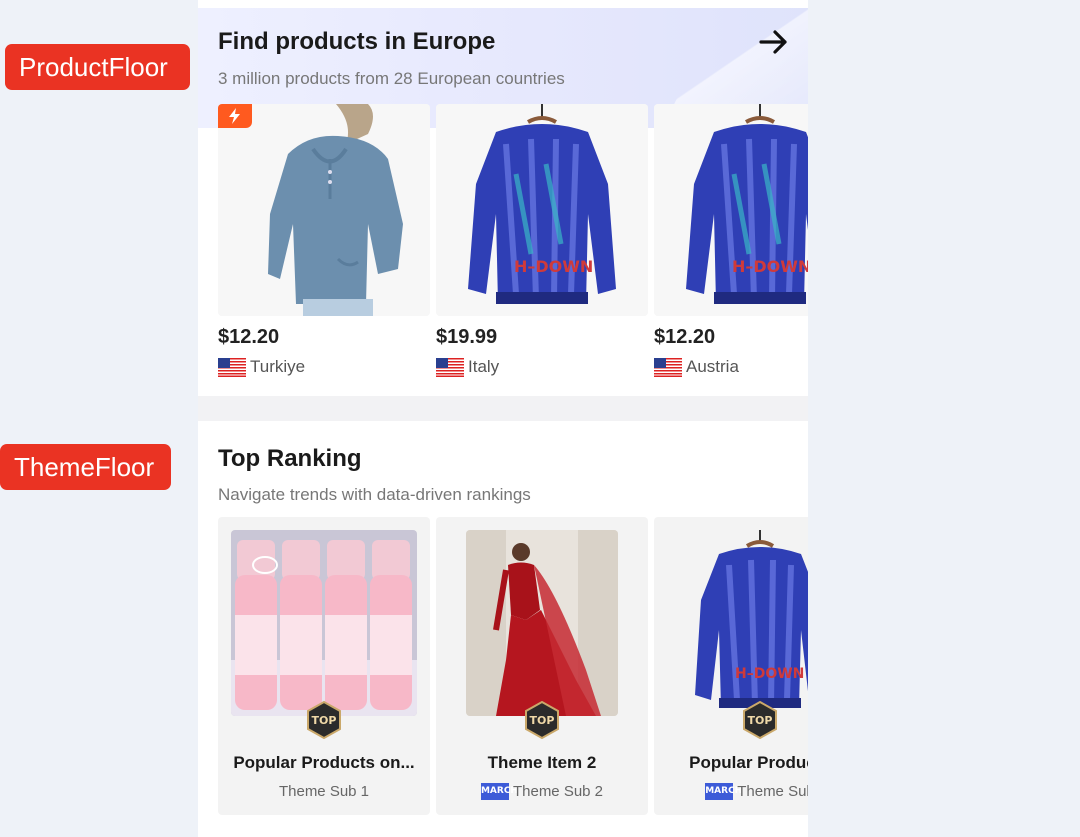 This screenshot has width=1080, height=837. I want to click on product-floor-label: ProductFloor, so click(97, 67).